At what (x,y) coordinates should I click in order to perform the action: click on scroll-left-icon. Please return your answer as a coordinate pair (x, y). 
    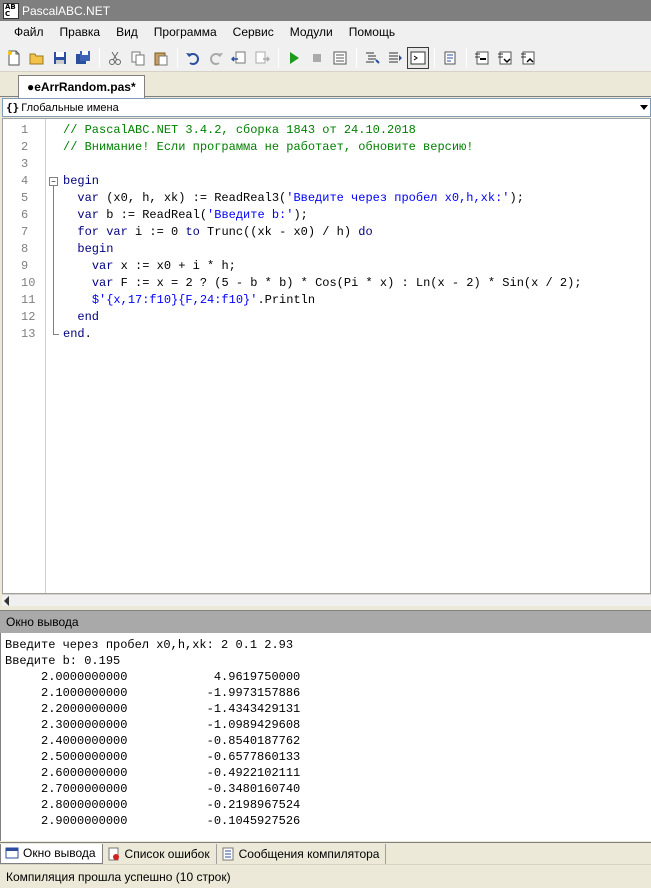
    Looking at the image, I should click on (6, 601).